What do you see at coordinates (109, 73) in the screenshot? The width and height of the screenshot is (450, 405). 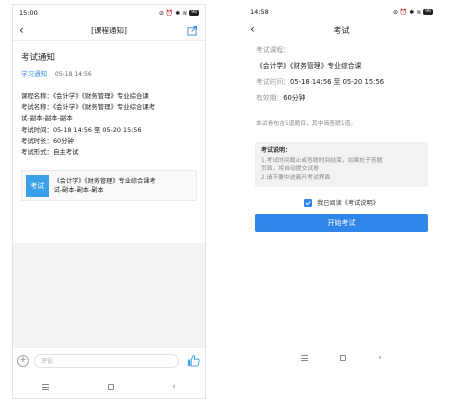 I see `post-meta: 学习通知 05-18 14:56` at bounding box center [109, 73].